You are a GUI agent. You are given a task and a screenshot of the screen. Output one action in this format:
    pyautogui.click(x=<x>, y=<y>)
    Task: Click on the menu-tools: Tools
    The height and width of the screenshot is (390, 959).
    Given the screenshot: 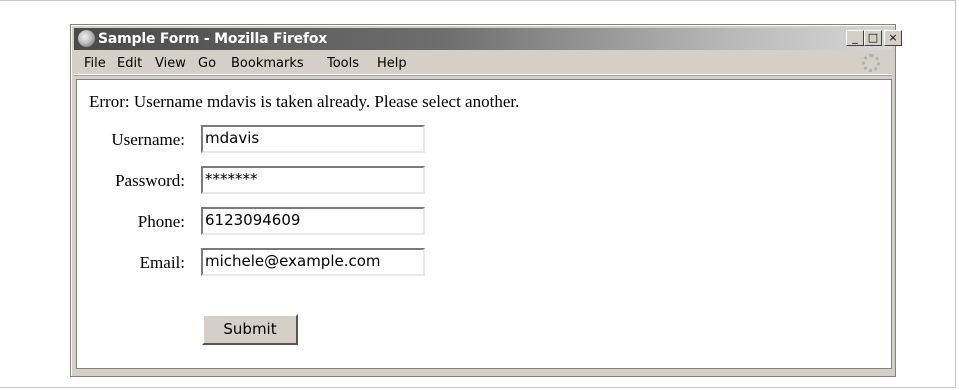 What is the action you would take?
    pyautogui.click(x=343, y=63)
    